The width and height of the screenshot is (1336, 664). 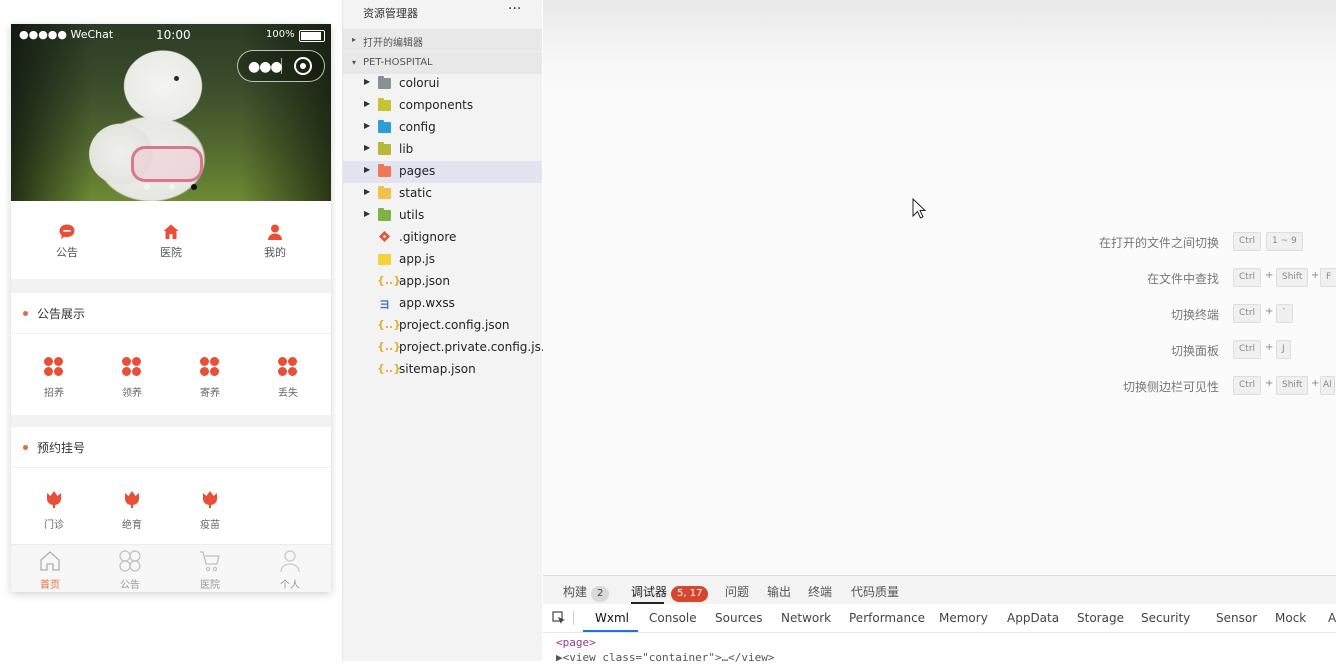 What do you see at coordinates (576, 642) in the screenshot?
I see `wxml-page-node: <page>` at bounding box center [576, 642].